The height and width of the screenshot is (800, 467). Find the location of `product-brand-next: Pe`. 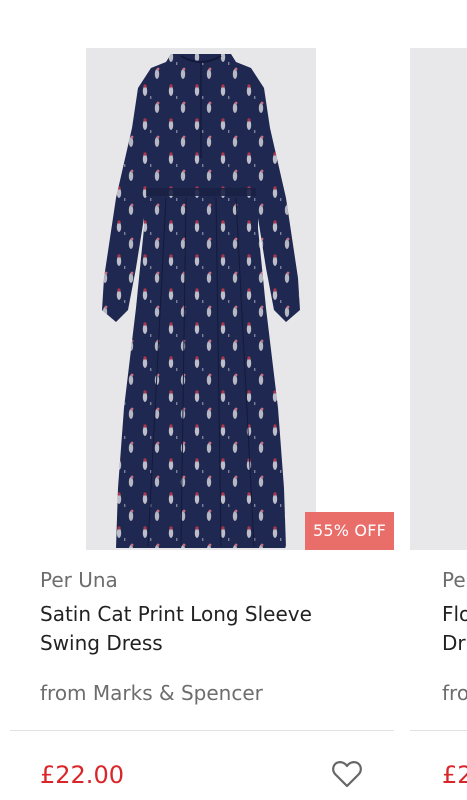

product-brand-next: Pe is located at coordinates (454, 580).